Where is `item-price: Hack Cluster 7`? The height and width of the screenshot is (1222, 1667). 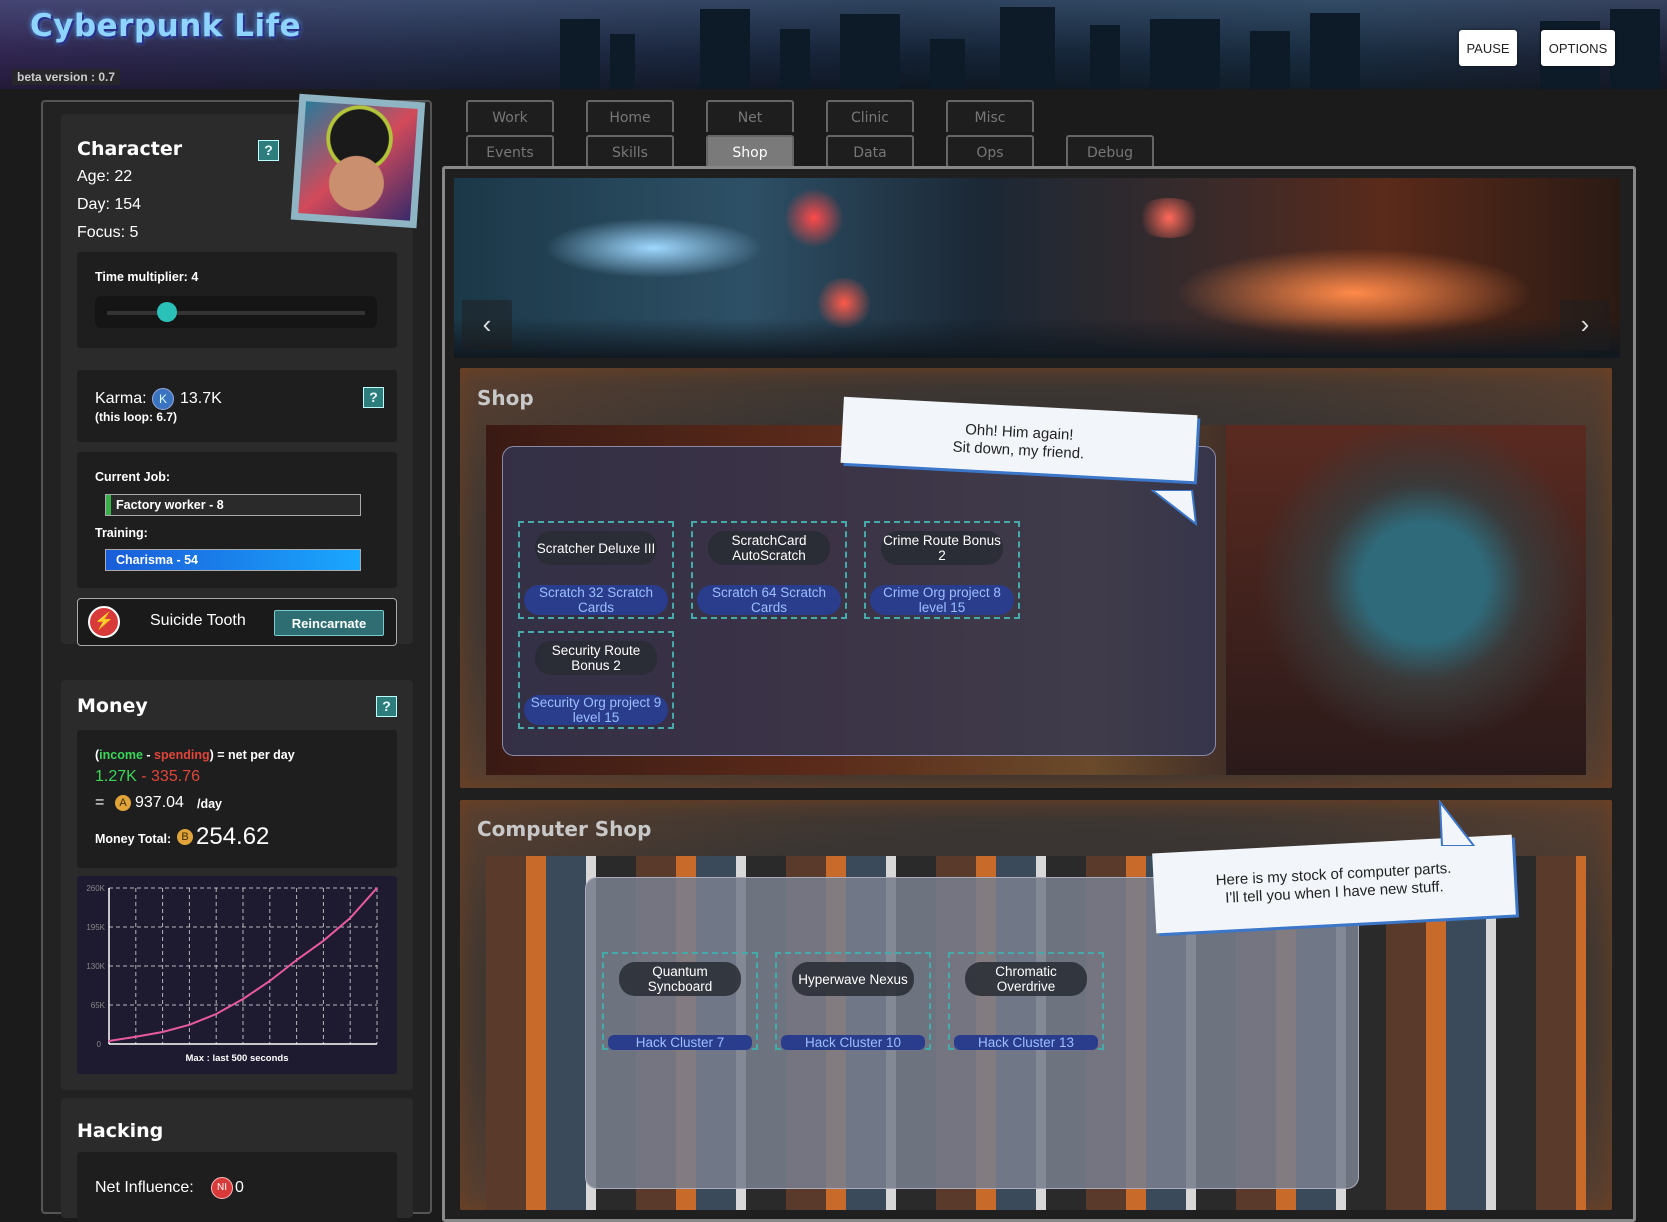
item-price: Hack Cluster 7 is located at coordinates (680, 1042).